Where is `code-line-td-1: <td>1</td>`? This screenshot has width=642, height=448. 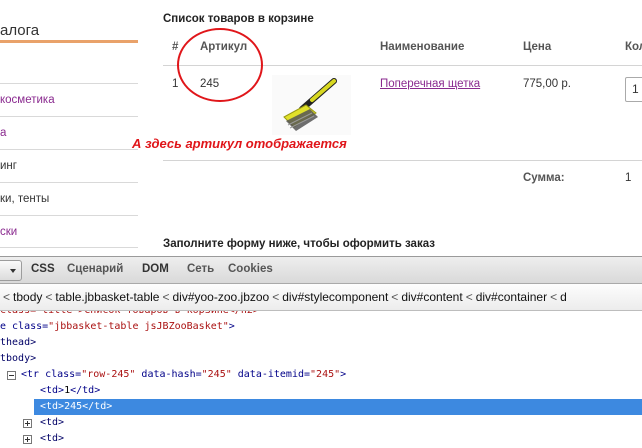
code-line-td-1: <td>1</td> is located at coordinates (70, 391).